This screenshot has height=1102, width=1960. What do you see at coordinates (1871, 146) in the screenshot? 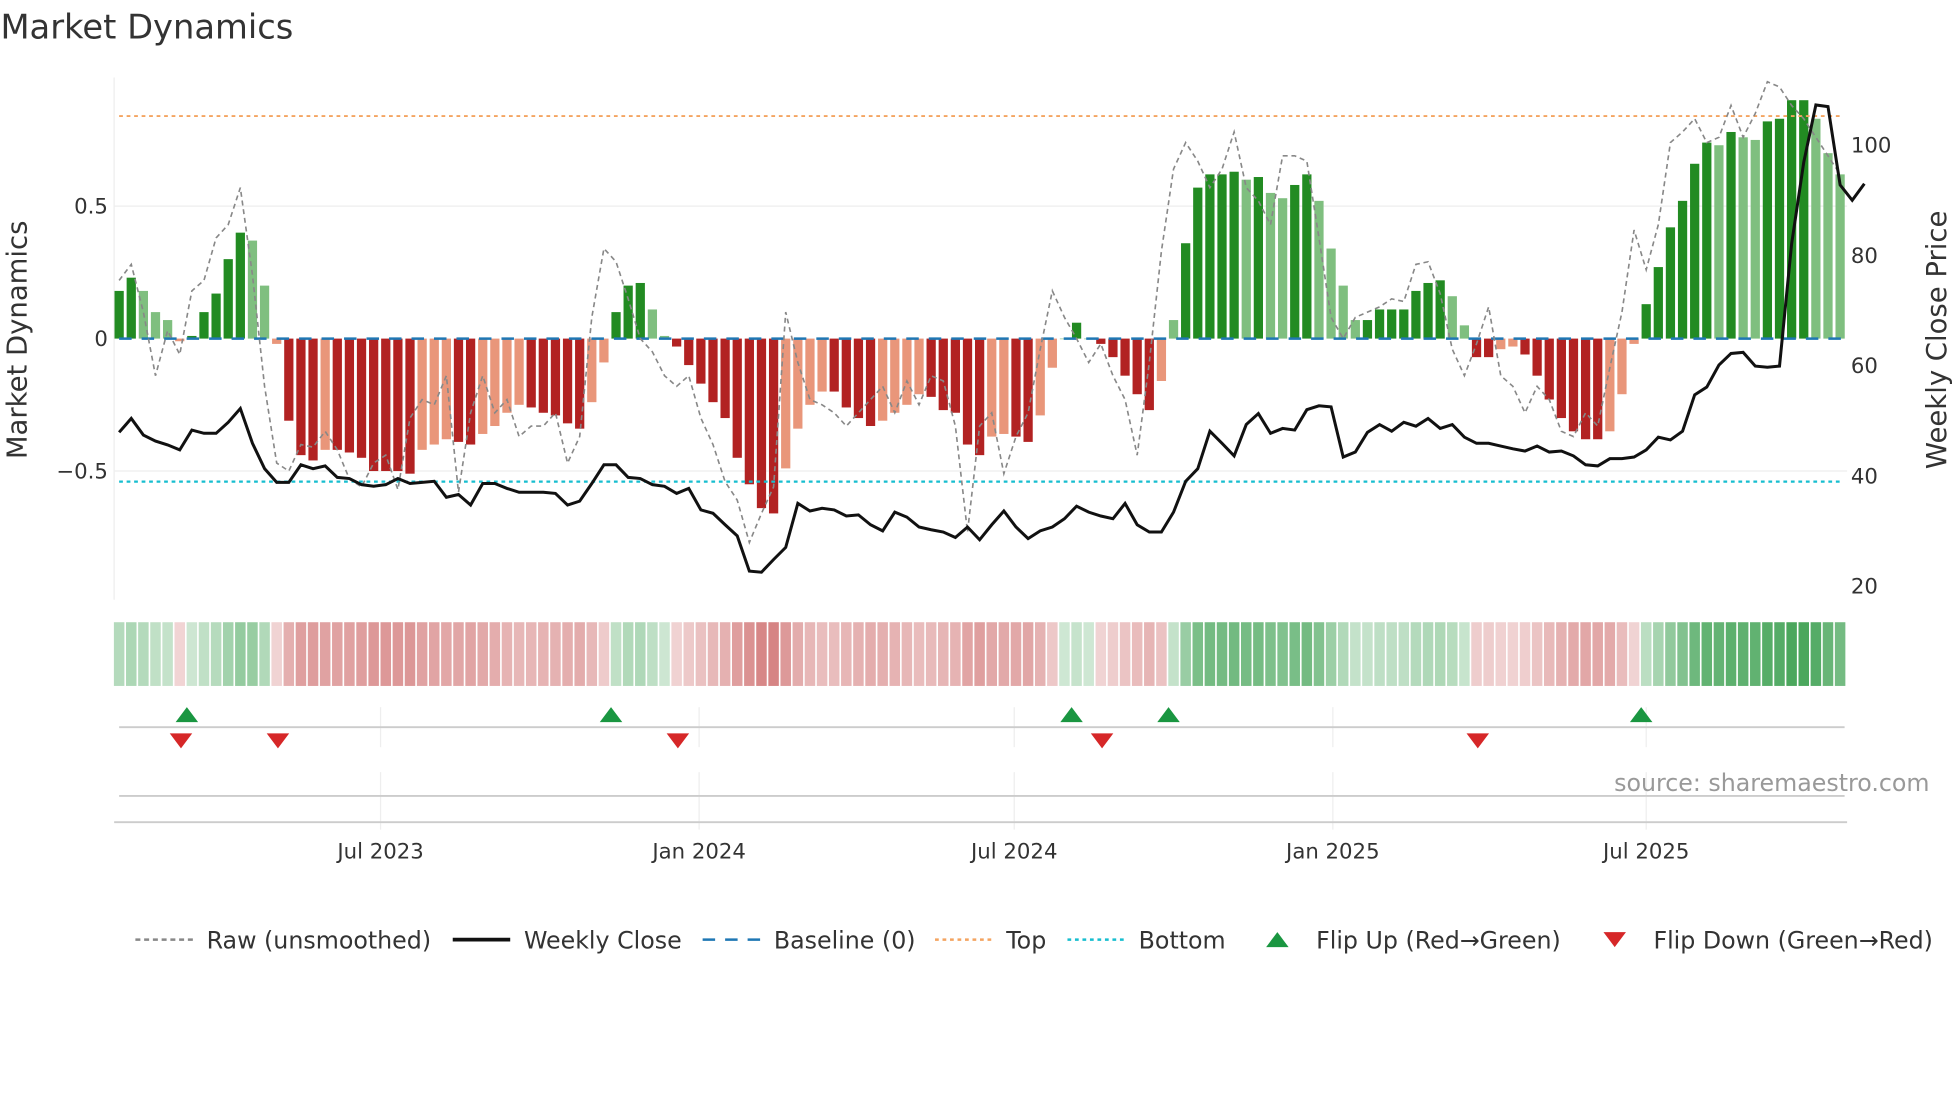
I see `y2-tick-label: 100` at bounding box center [1871, 146].